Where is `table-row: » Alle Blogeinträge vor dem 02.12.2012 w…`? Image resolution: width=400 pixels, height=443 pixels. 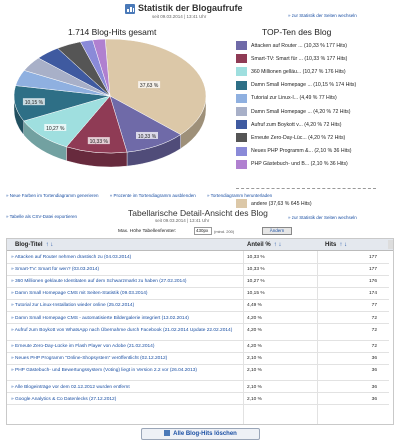
table-row: » Alle Blogeinträge vor dem 02.12.2012 w… is located at coordinates (198, 388).